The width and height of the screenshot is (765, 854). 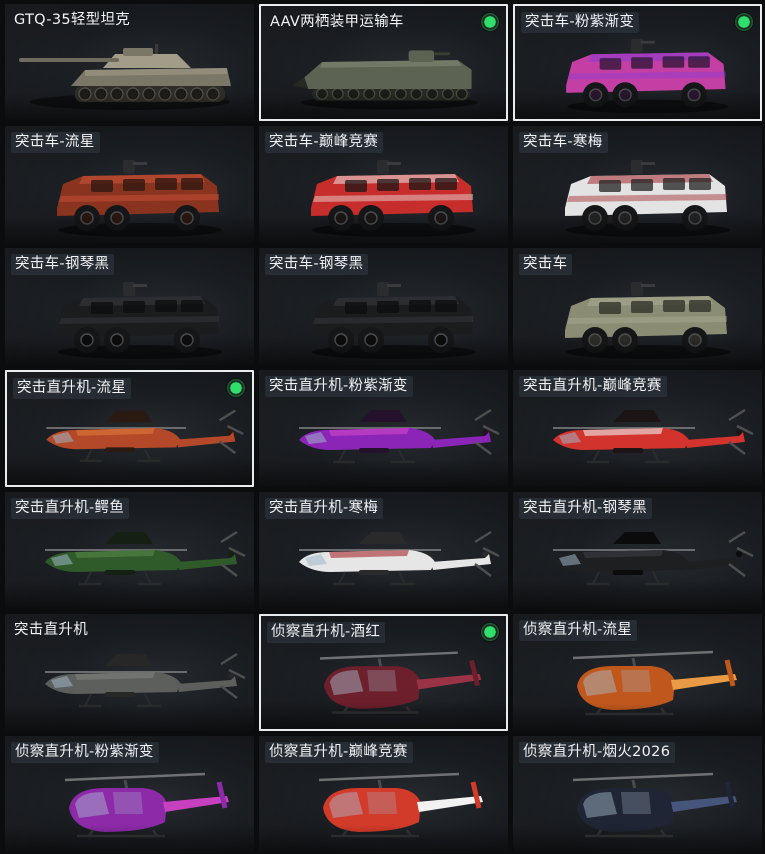 I want to click on vehicle-skin-name: 突击直升机, so click(x=51, y=630).